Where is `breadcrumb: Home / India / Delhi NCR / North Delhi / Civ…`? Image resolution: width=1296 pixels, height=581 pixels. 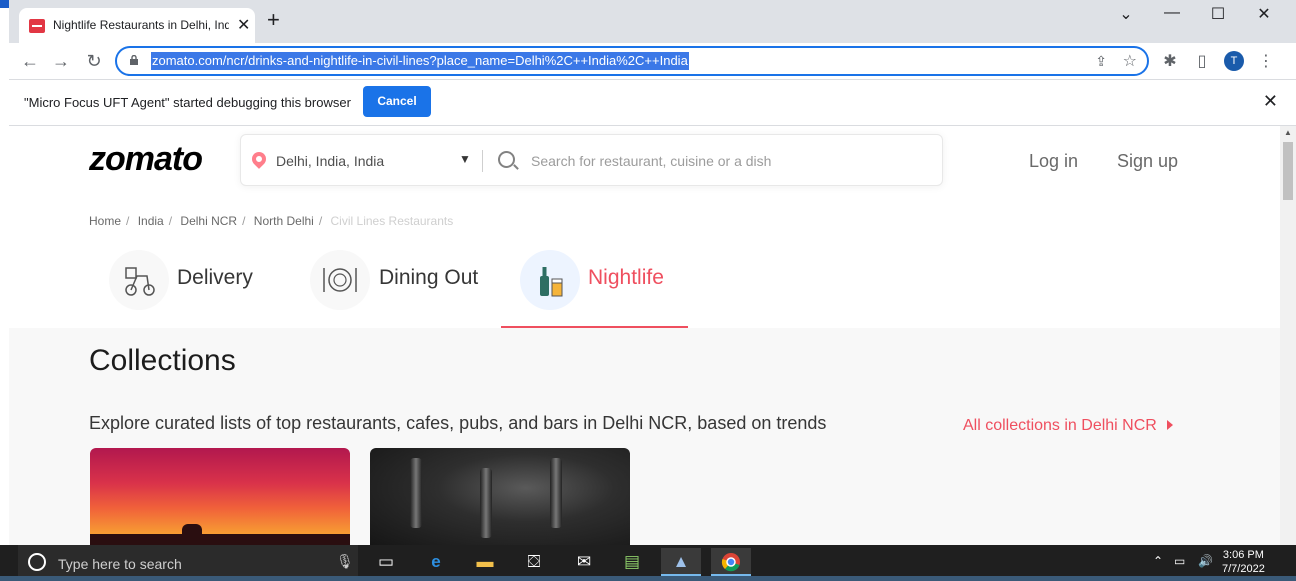
breadcrumb: Home / India / Delhi NCR / North Delhi / Civ… is located at coordinates (273, 221).